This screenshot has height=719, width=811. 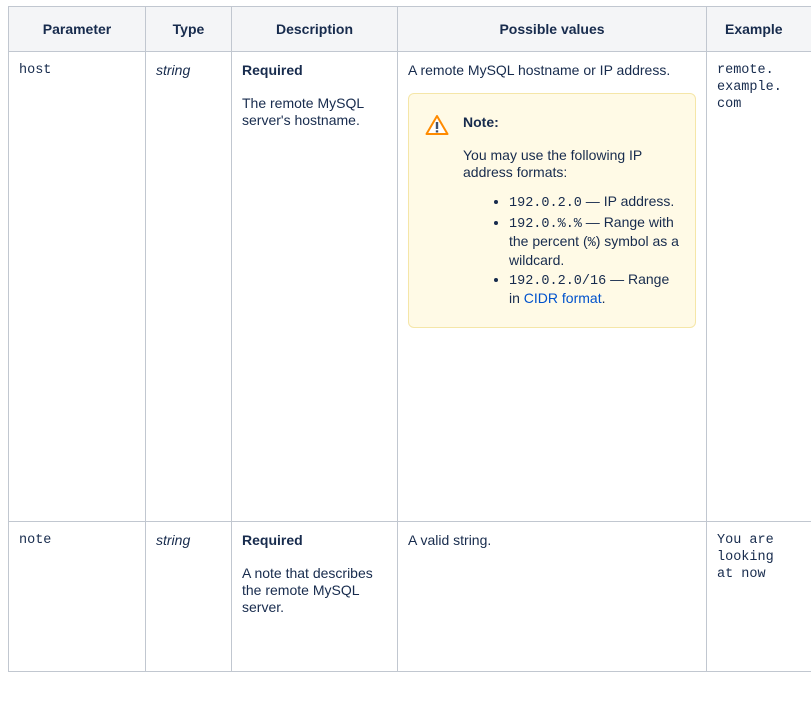 I want to click on header-parameter: Parameter, so click(x=77, y=29).